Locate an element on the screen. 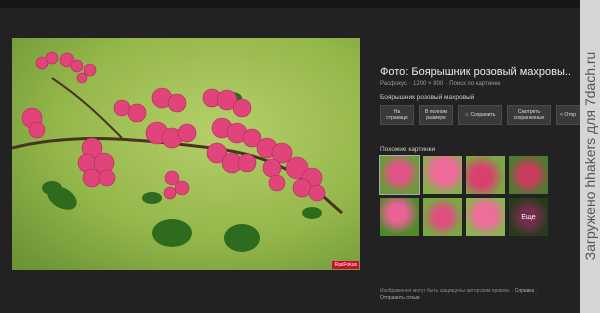  source-link: Расфокус is located at coordinates (393, 84).